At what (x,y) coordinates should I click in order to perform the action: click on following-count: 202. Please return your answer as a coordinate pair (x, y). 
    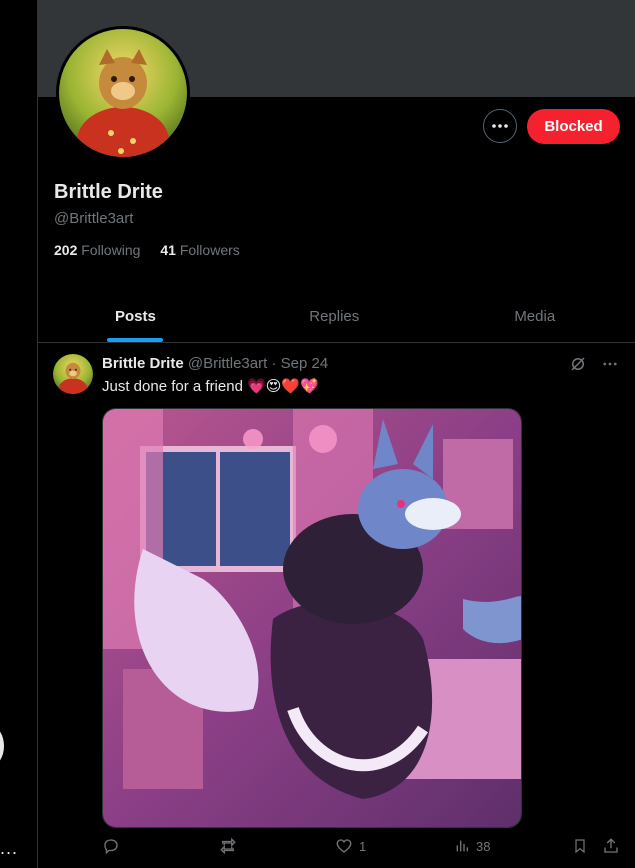
    Looking at the image, I should click on (66, 250).